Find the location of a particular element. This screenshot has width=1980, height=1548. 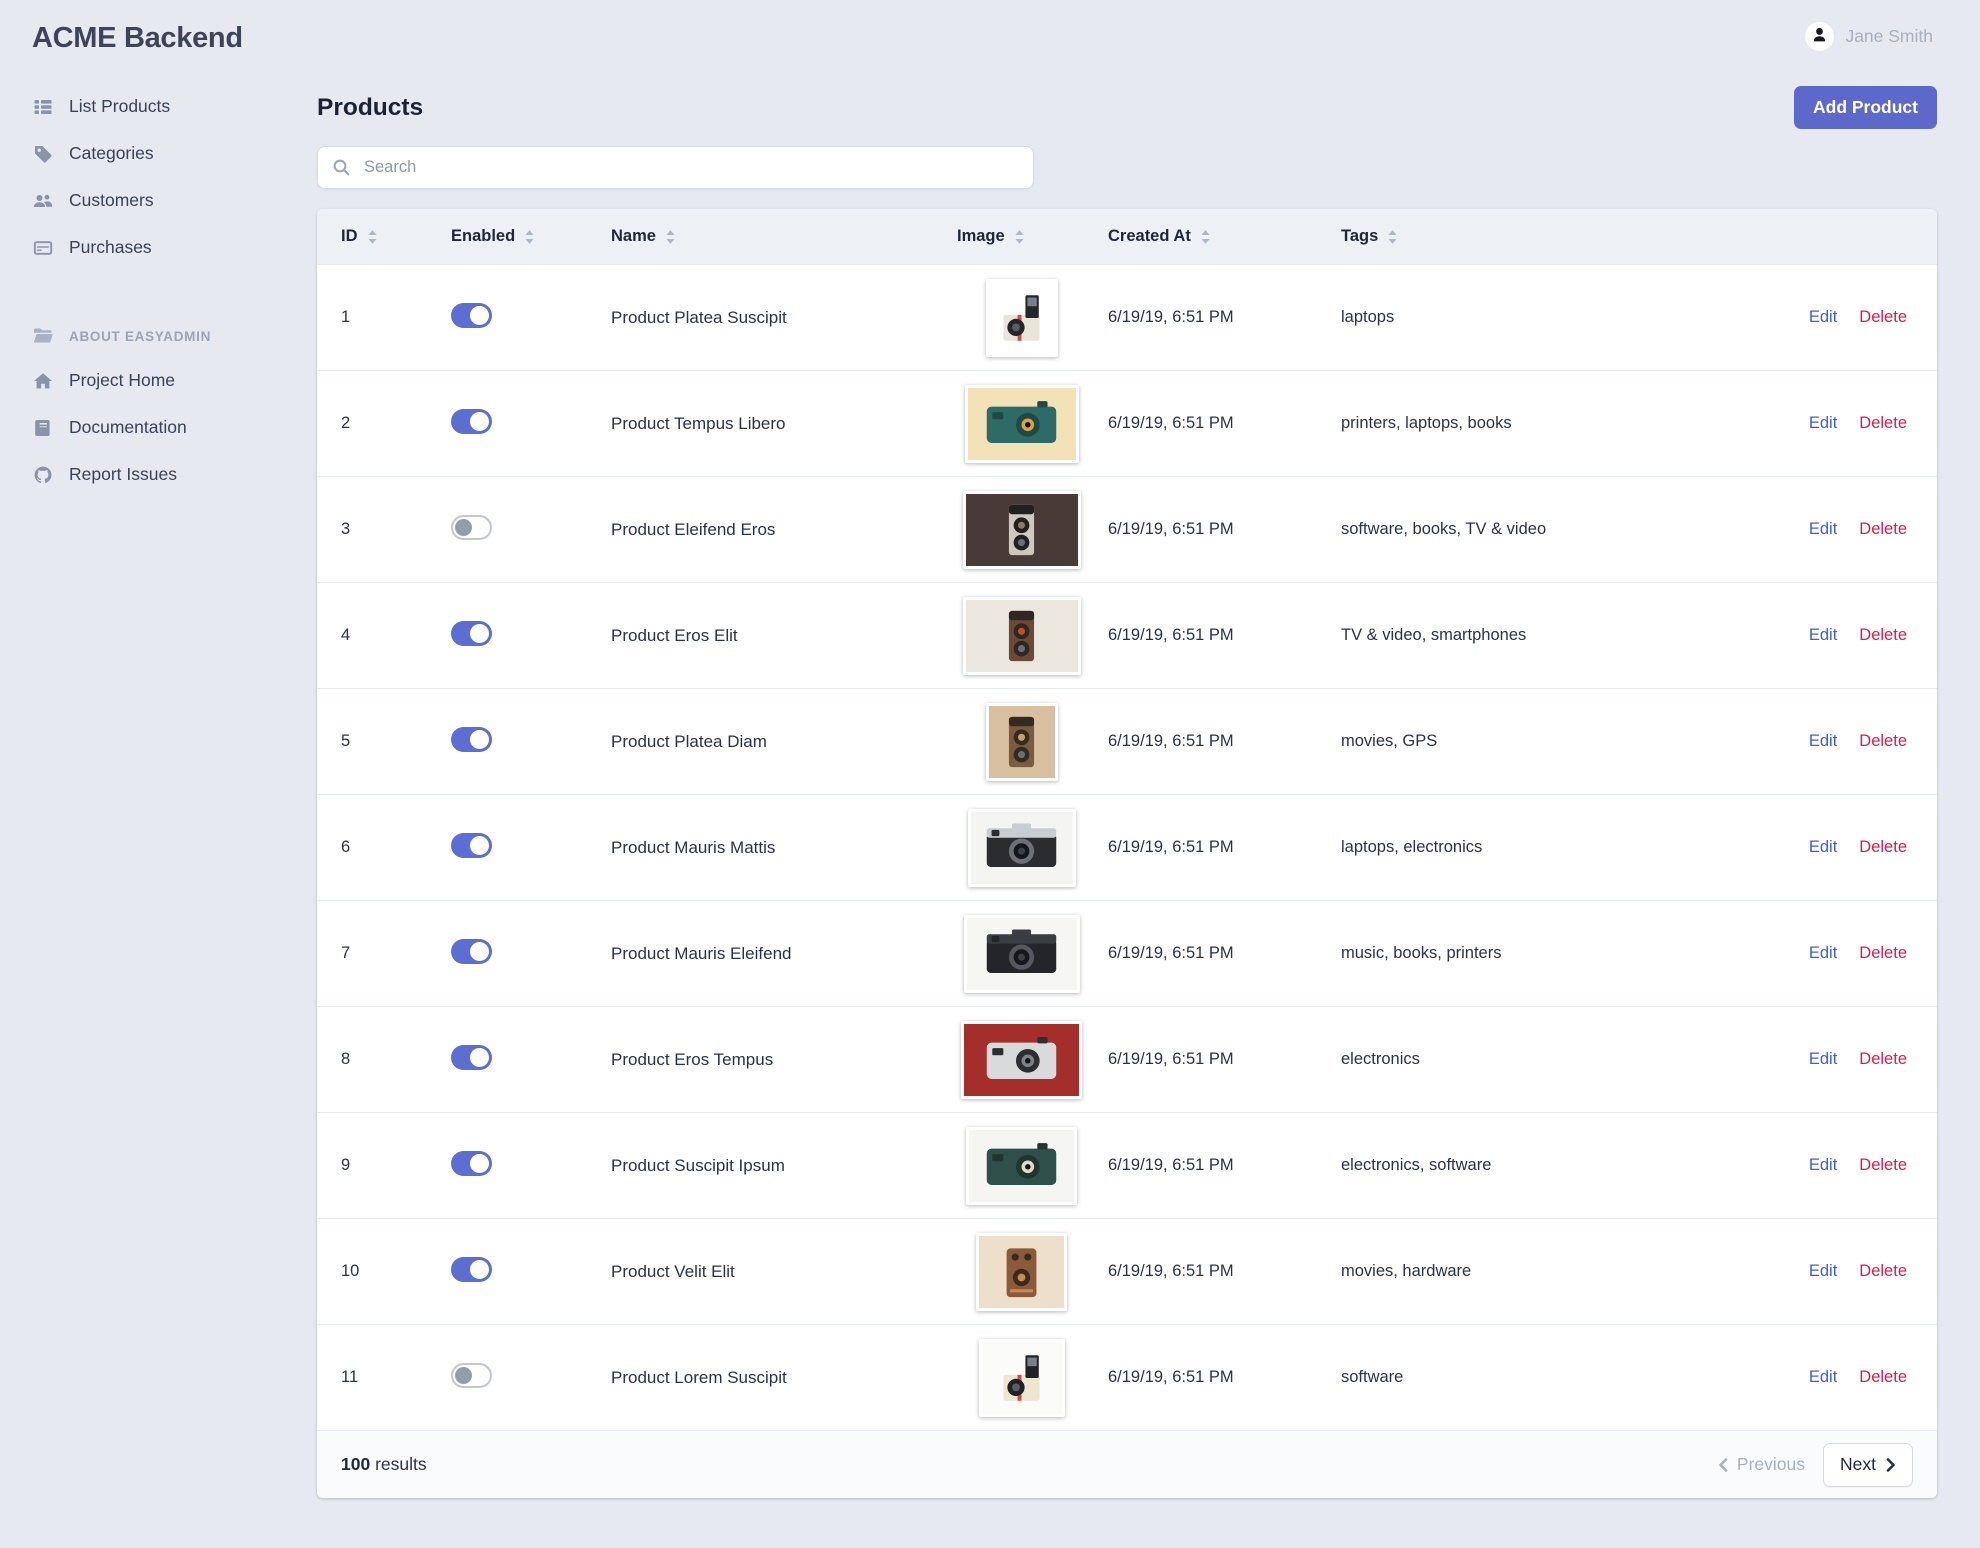

product-name: Product Platea Diam is located at coordinates (689, 741).